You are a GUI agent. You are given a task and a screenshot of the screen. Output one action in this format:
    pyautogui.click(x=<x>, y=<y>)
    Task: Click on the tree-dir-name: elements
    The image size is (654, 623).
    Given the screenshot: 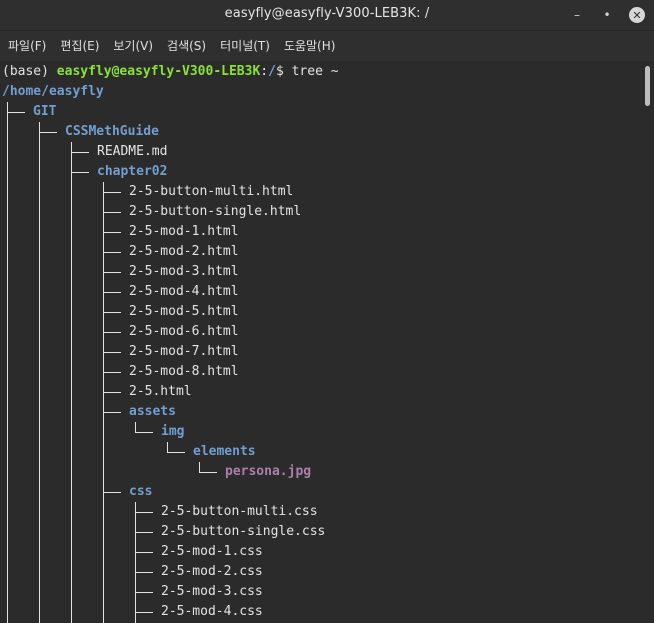 What is the action you would take?
    pyautogui.click(x=224, y=451)
    